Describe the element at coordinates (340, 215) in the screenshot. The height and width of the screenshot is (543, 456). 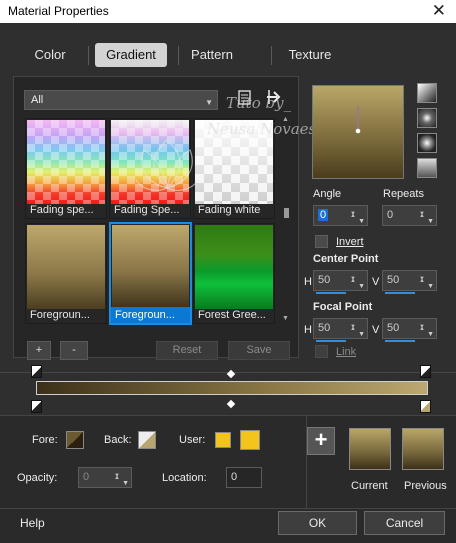
I see `angle-stepper: 0 ▲ ▼ ▼` at that location.